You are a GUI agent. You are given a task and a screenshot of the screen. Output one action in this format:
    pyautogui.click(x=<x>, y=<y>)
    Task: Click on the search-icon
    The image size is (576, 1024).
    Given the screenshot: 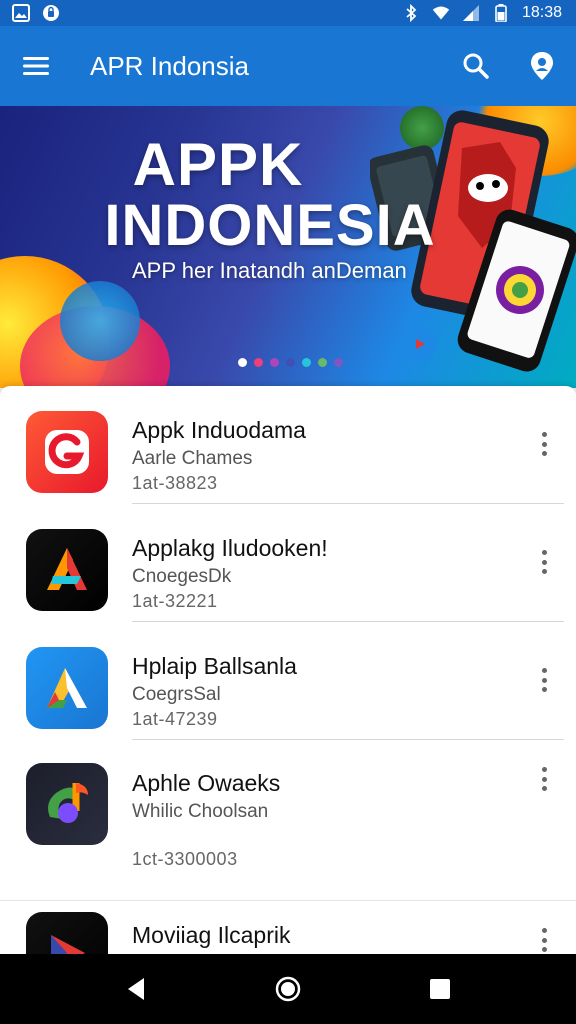 What is the action you would take?
    pyautogui.click(x=476, y=66)
    